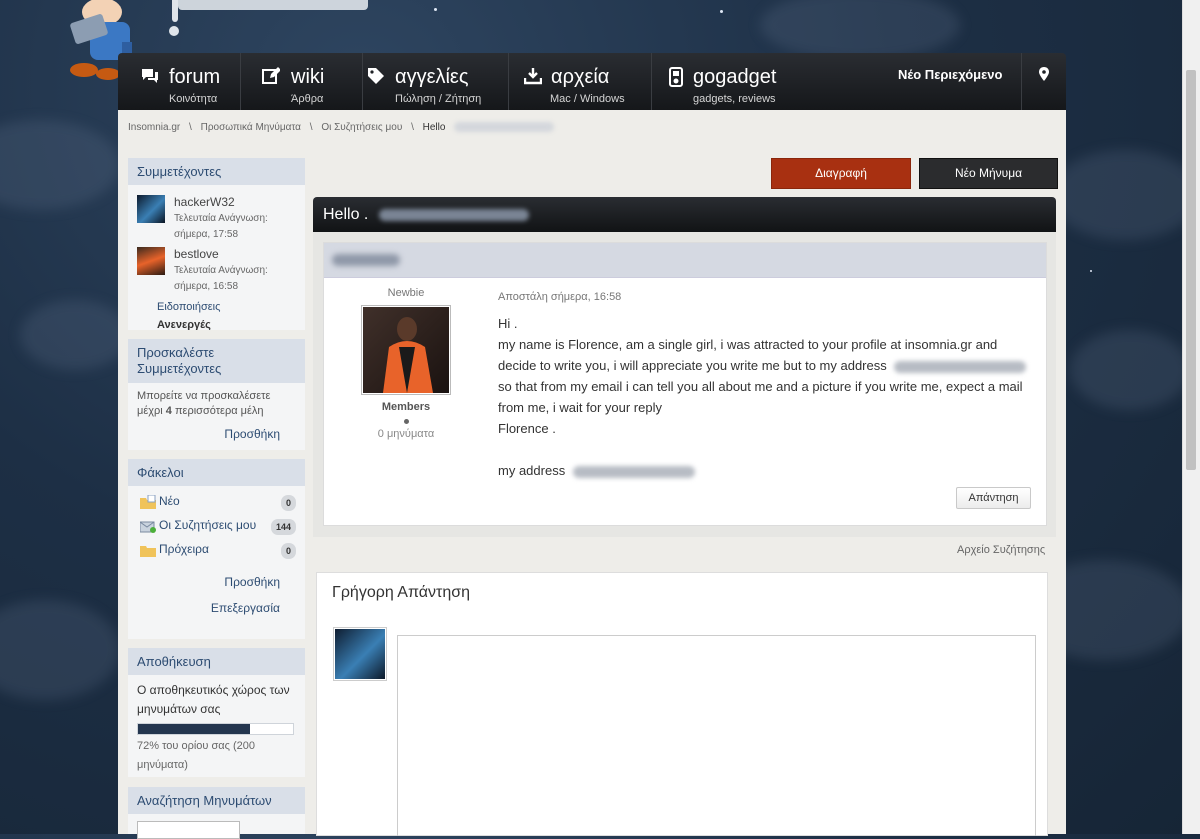  Describe the element at coordinates (188, 830) in the screenshot. I see `search-input` at that location.